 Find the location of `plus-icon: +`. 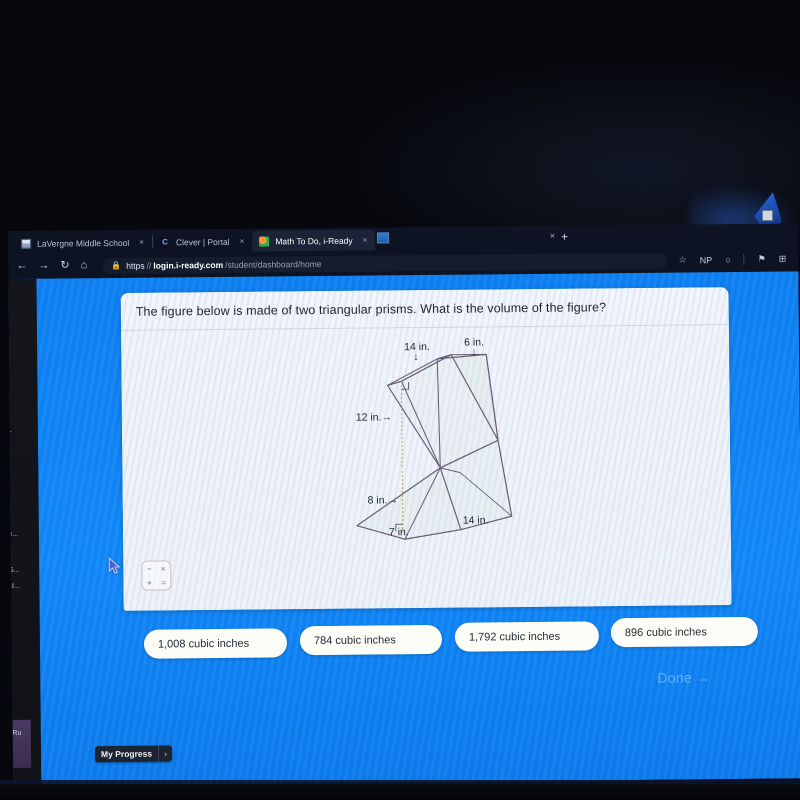

plus-icon: + is located at coordinates (149, 583).